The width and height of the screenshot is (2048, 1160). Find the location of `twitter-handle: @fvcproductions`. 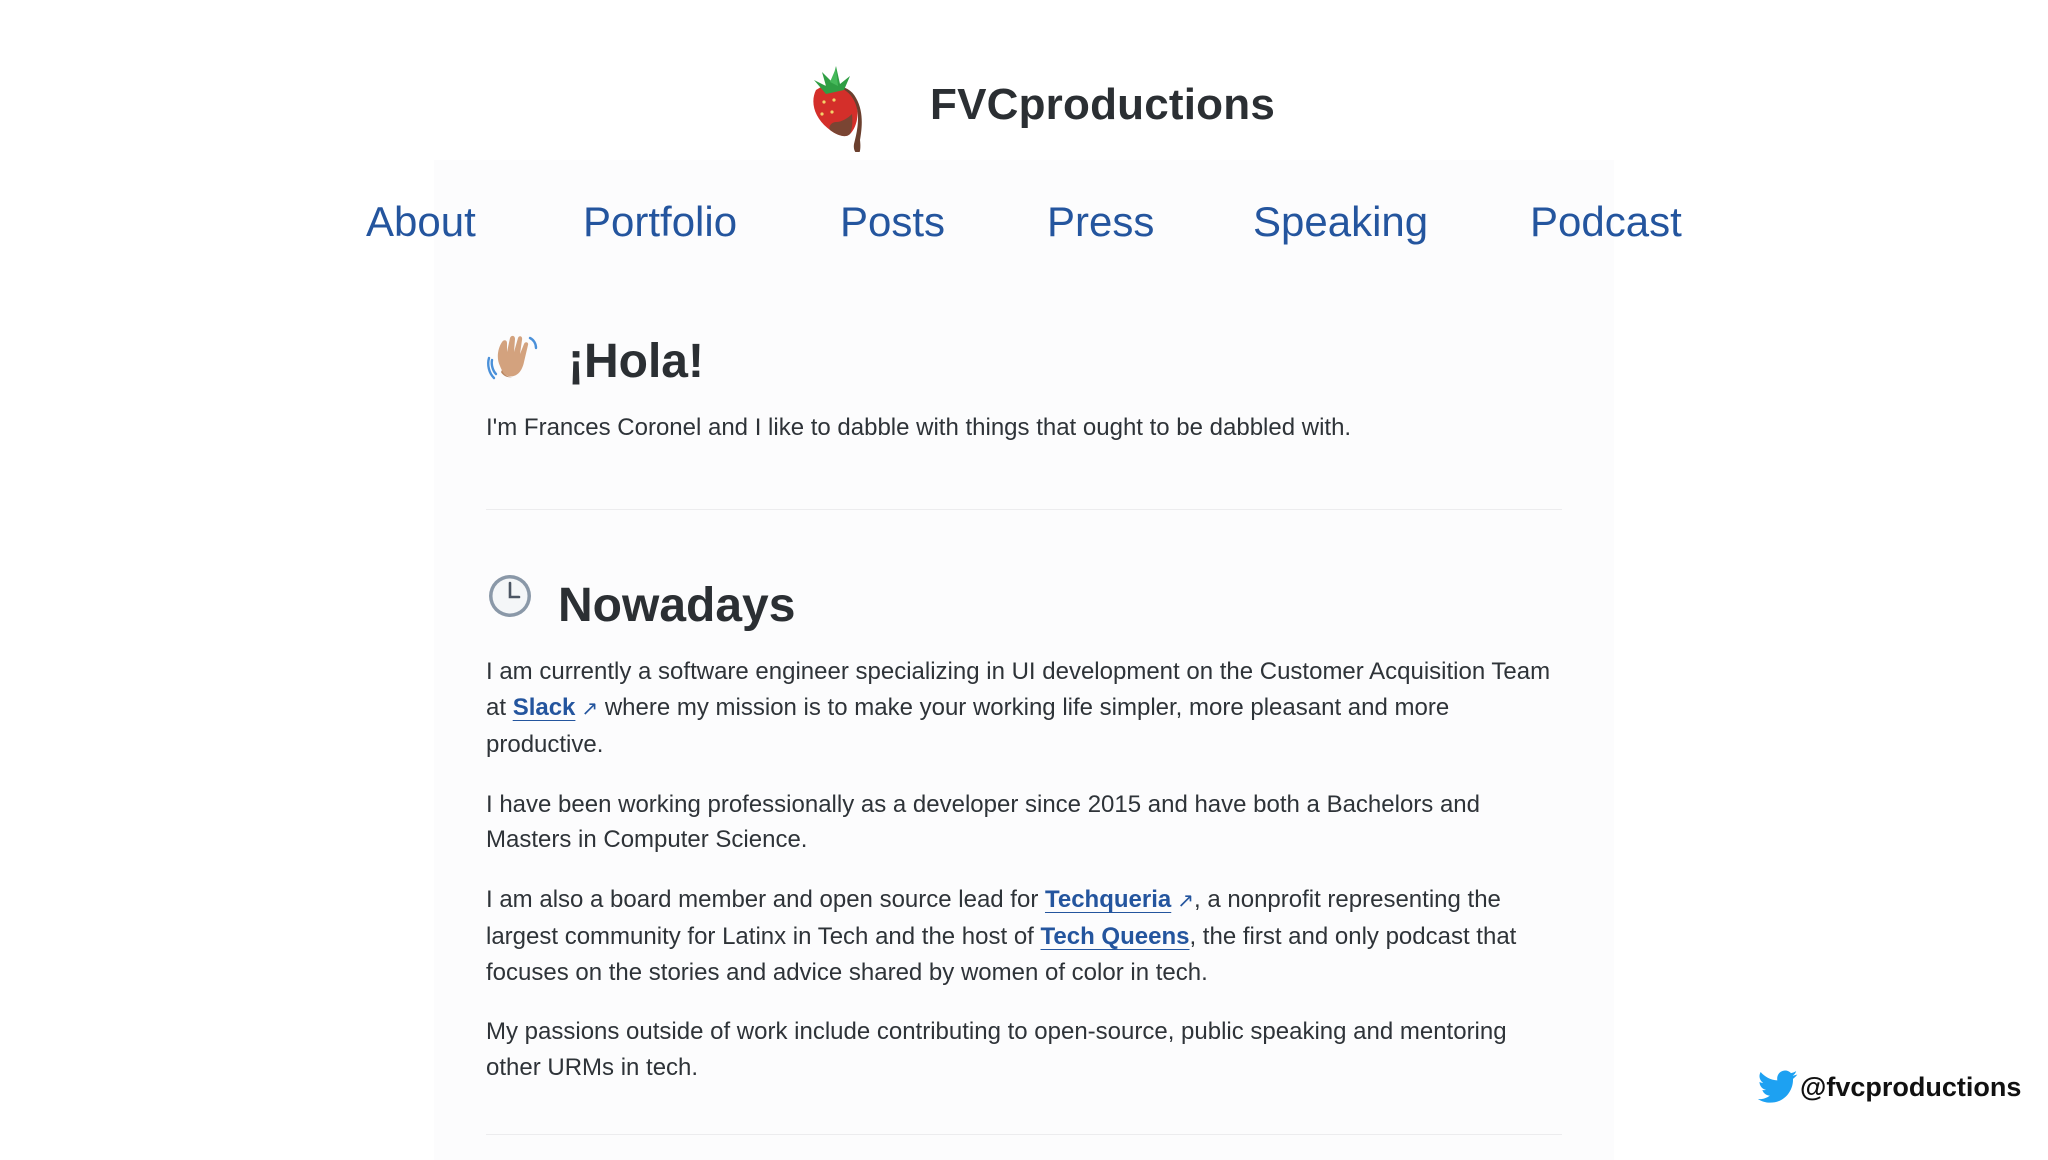

twitter-handle: @fvcproductions is located at coordinates (1911, 1087).